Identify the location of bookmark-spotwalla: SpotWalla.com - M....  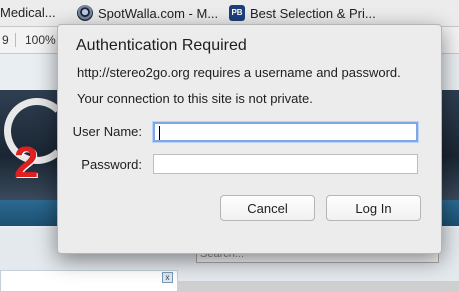
(147, 13).